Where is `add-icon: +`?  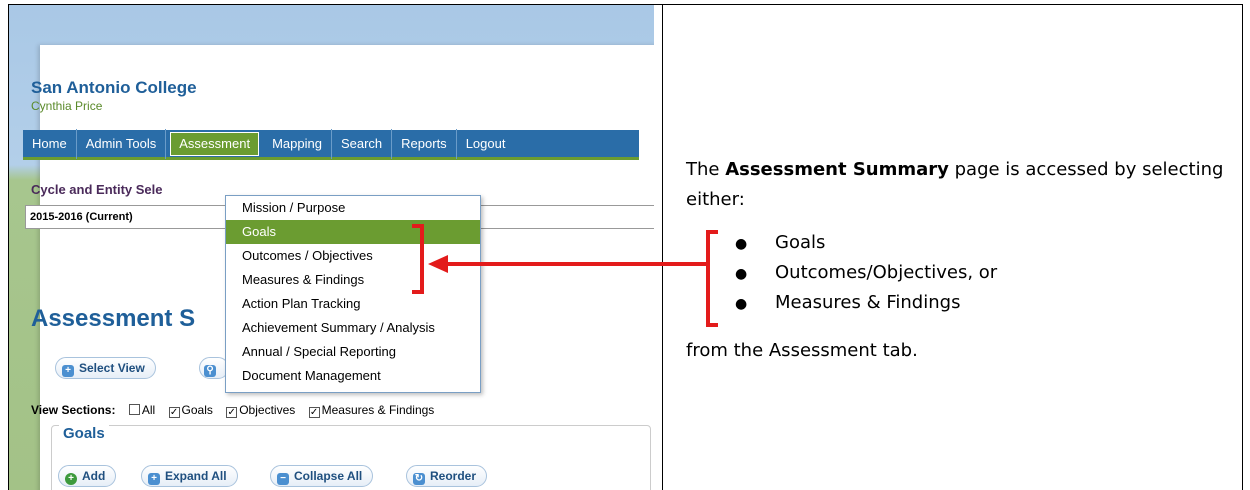 add-icon: + is located at coordinates (71, 479).